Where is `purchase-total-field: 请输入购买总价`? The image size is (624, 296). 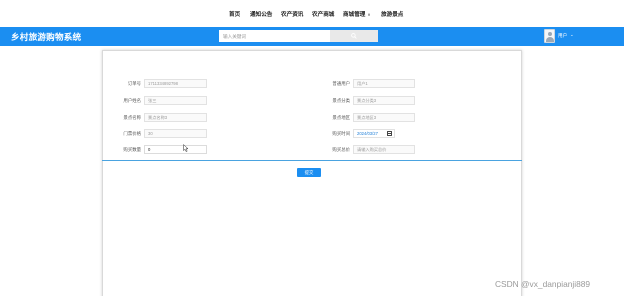
purchase-total-field: 请输入购买总价 is located at coordinates (384, 149).